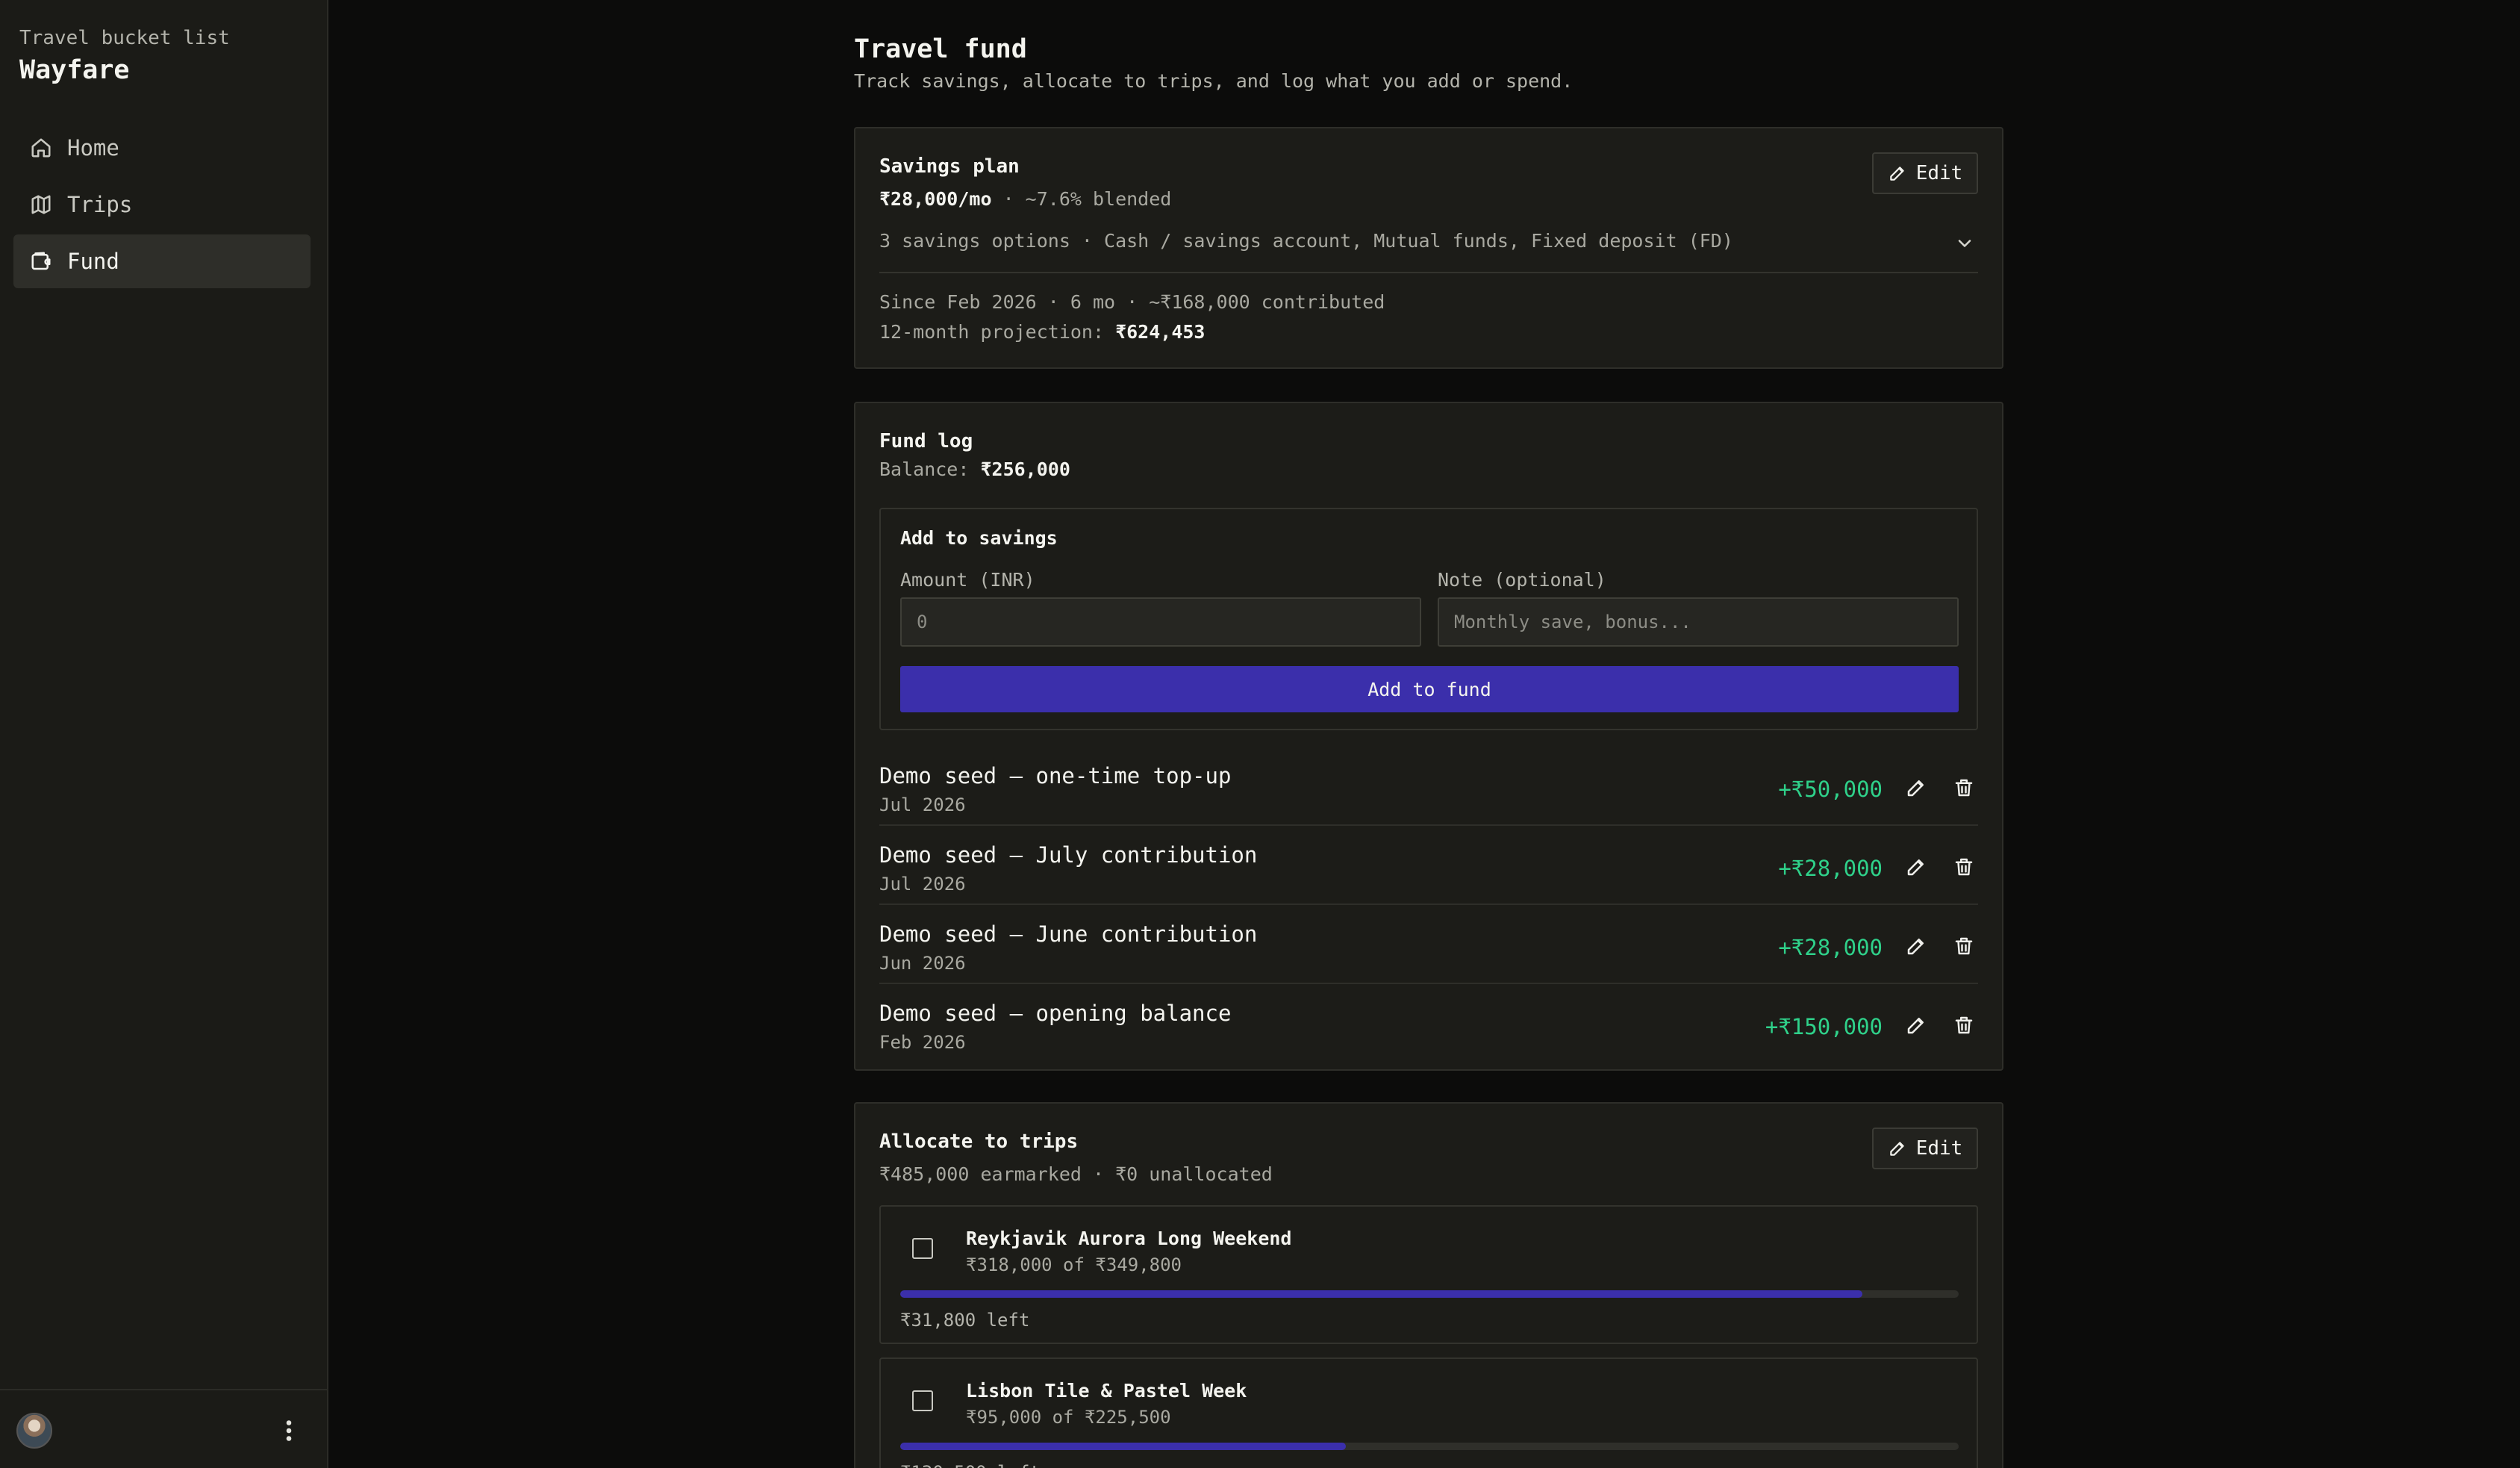 The height and width of the screenshot is (1468, 2520). I want to click on entry-title: Demo seed — June contribution, so click(1068, 934).